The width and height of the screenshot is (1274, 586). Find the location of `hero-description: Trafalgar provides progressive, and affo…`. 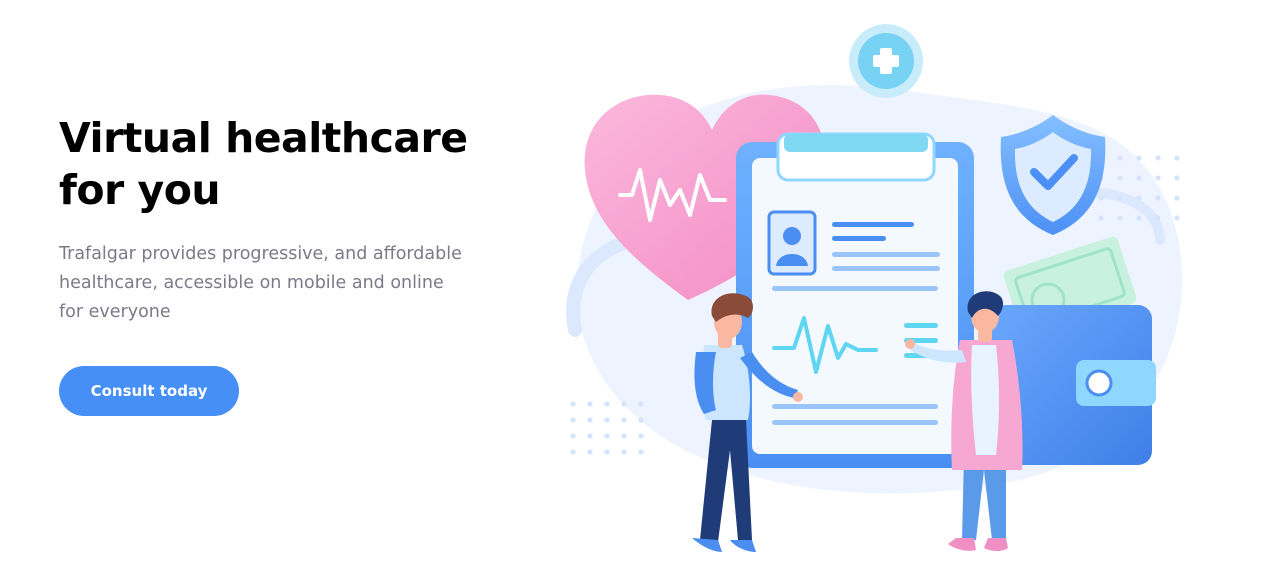

hero-description: Trafalgar provides progressive, and affo… is located at coordinates (274, 283).